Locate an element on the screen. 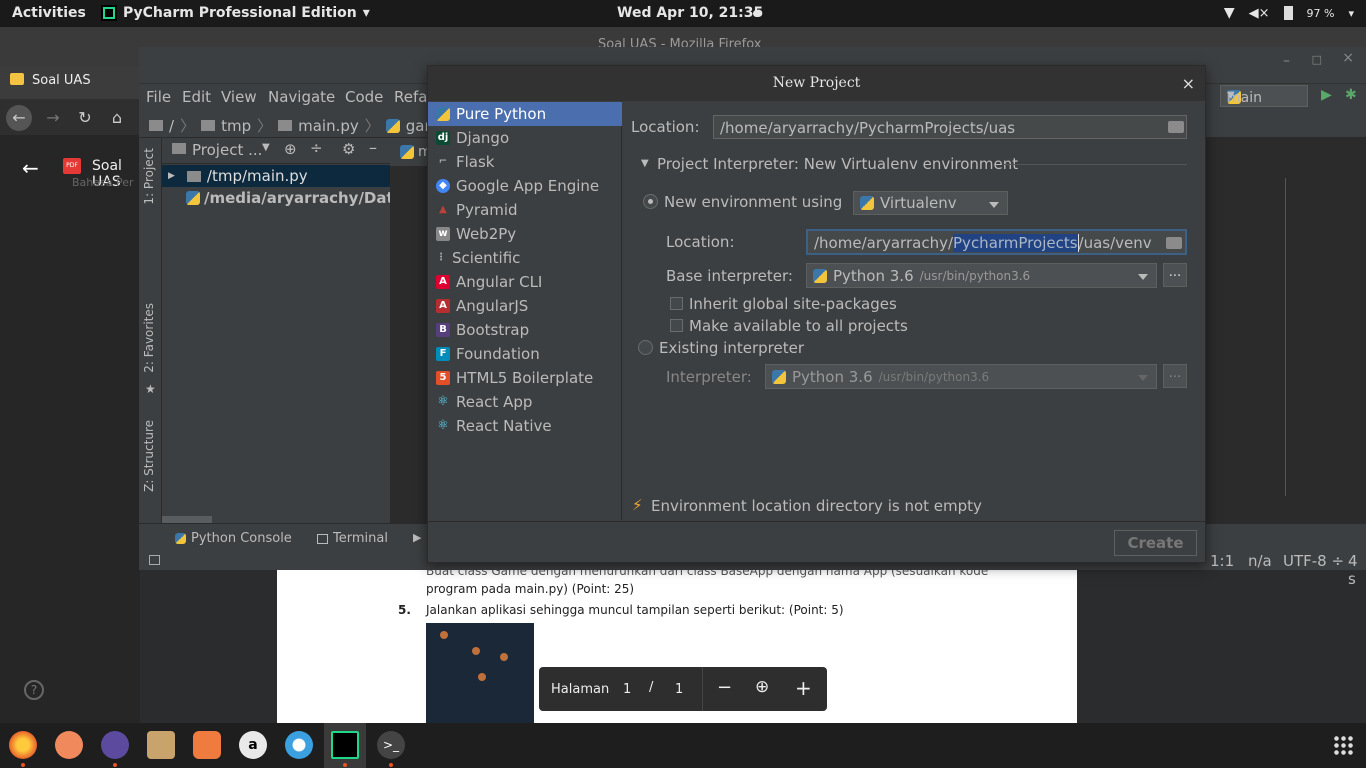 The image size is (1366, 768). clock: Wed Apr 10, 21:35 is located at coordinates (690, 13).